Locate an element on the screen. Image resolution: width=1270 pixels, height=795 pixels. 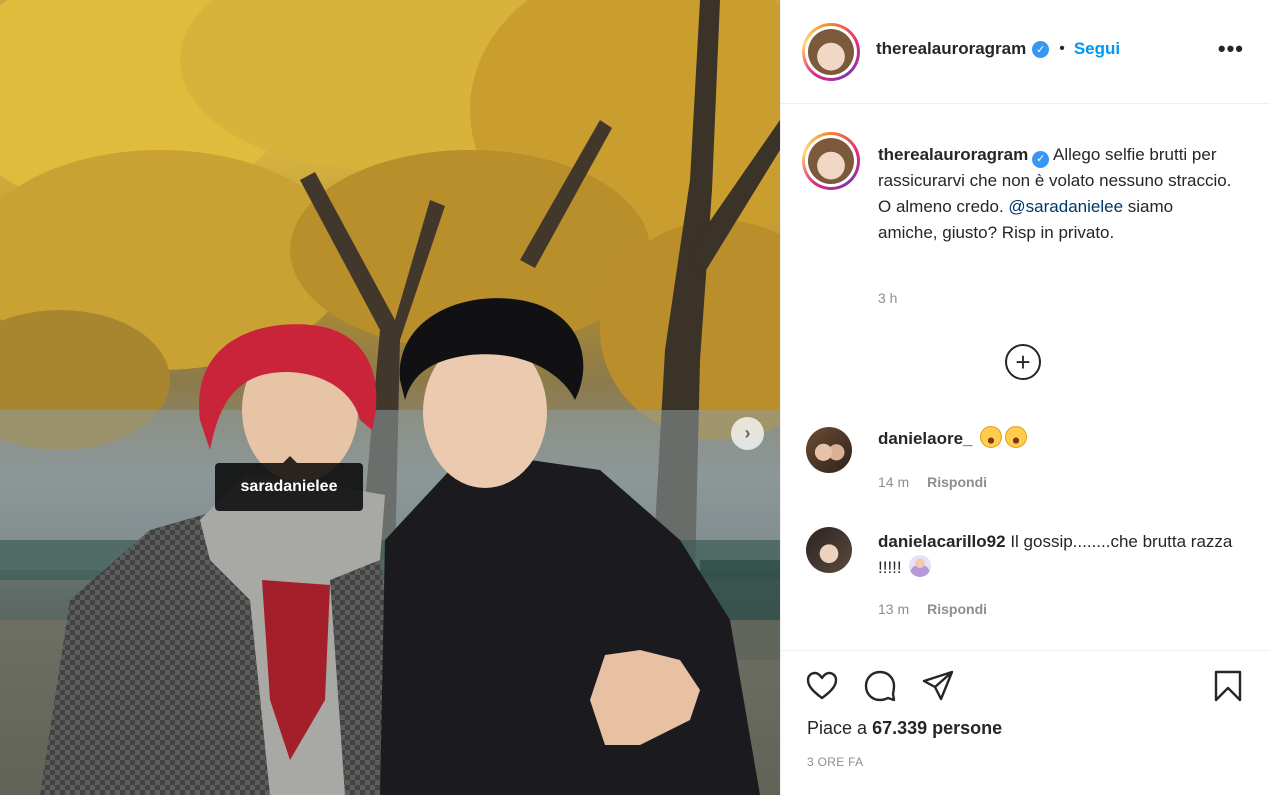
comment-meta: 13 m Rispondi is located at coordinates (932, 609).